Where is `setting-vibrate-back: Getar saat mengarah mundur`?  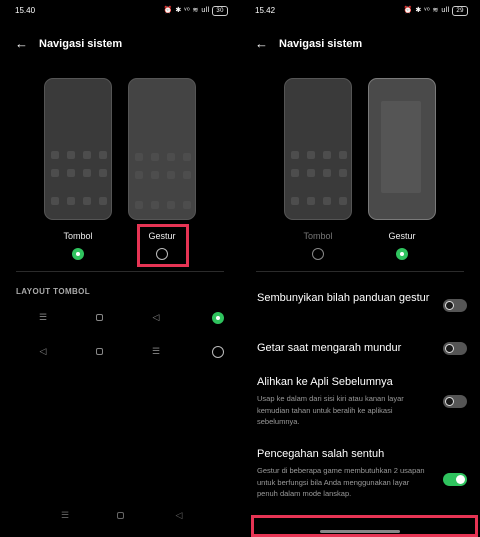
setting-vibrate-back: Getar saat mengarah mundur is located at coordinates (362, 348).